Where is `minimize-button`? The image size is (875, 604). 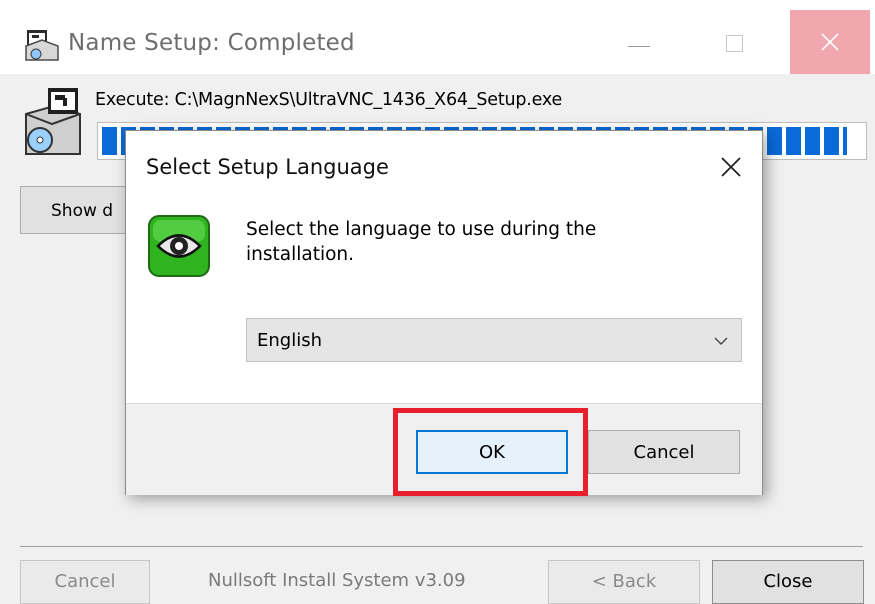 minimize-button is located at coordinates (640, 42).